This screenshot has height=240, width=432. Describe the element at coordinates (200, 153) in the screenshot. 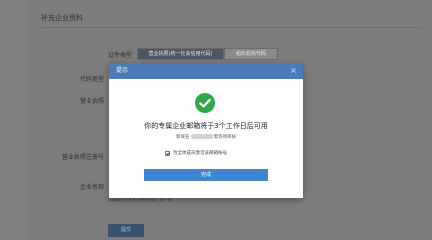

I see `activate-checkbox-label: 为全体成员激活该邮箱帐号` at that location.